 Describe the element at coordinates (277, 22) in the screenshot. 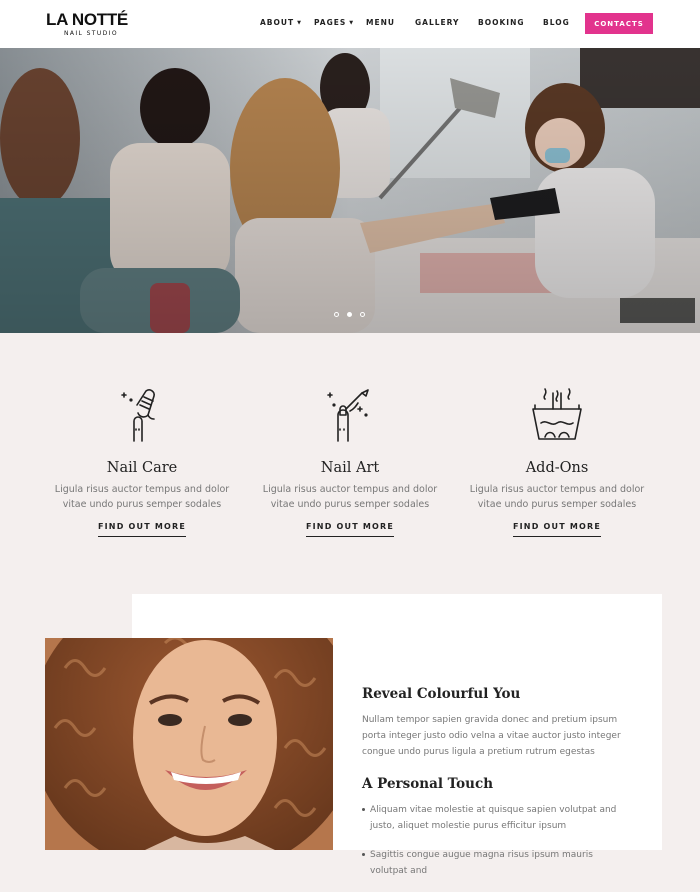

I see `nav-item-label: ABOUT` at that location.